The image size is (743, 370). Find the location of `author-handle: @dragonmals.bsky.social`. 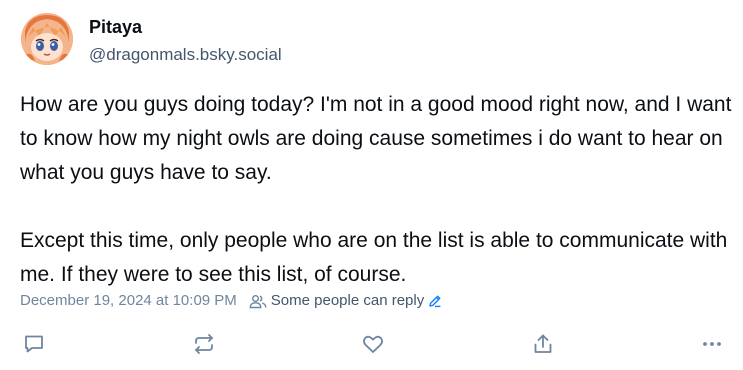

author-handle: @dragonmals.bsky.social is located at coordinates (185, 55).